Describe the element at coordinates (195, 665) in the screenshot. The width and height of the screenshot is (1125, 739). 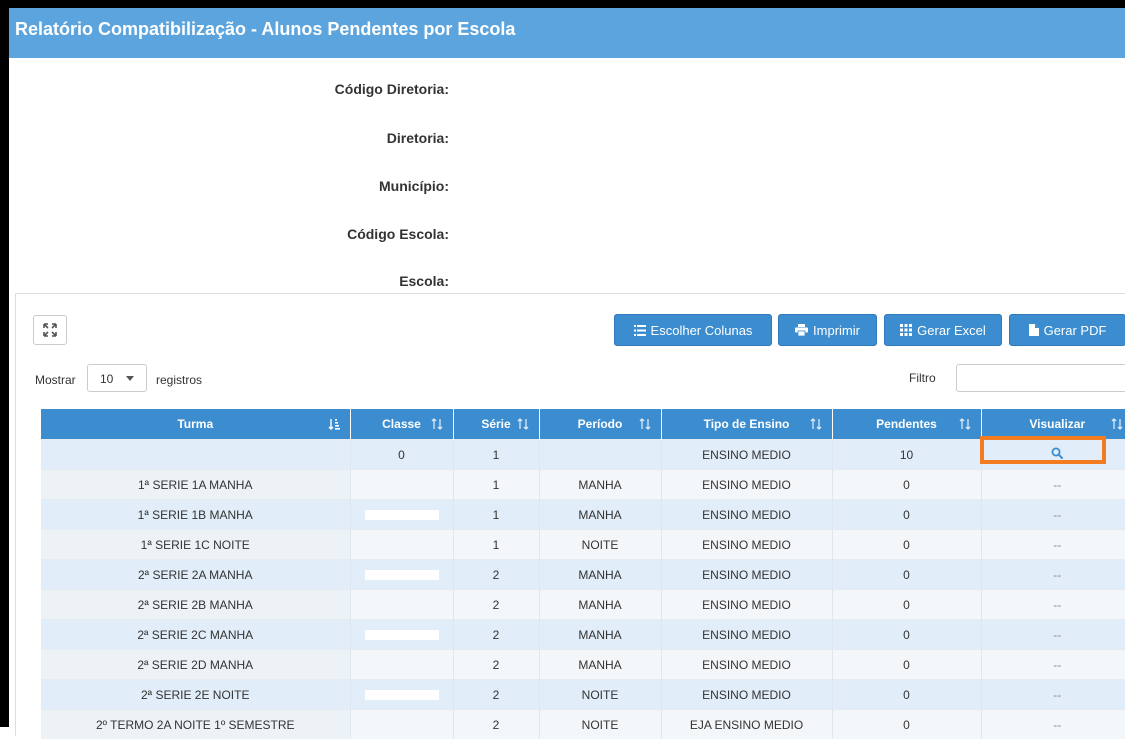
I see `cell-turma: 2ª SERIE 2D MANHA` at that location.